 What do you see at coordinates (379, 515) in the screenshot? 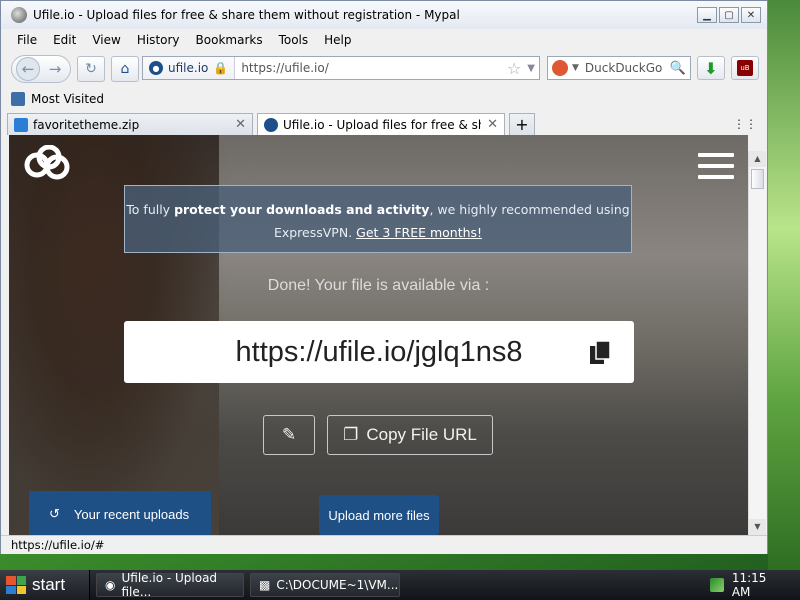
I see `upload-more-button: Upload more files` at bounding box center [379, 515].